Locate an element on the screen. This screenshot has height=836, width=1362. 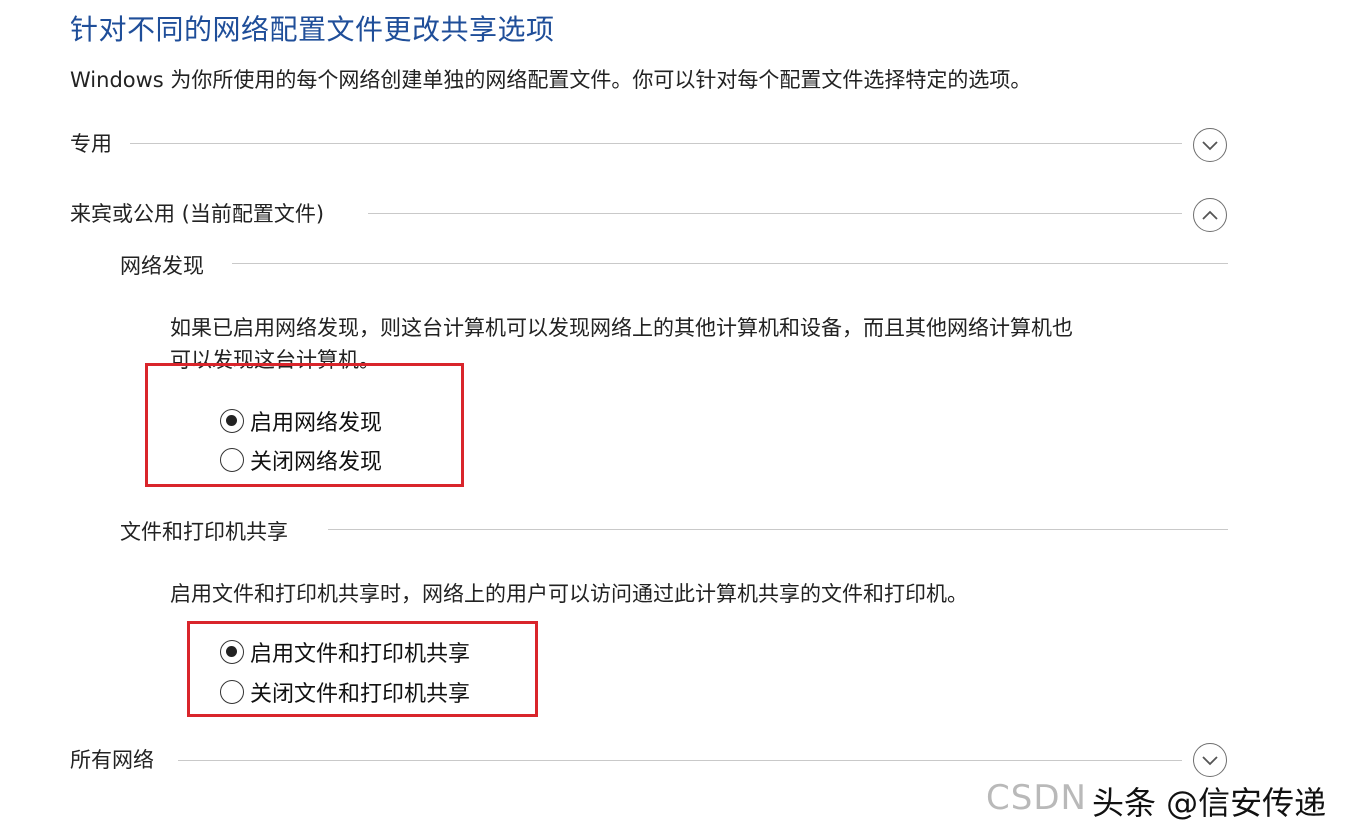
expand-private-button is located at coordinates (1210, 145).